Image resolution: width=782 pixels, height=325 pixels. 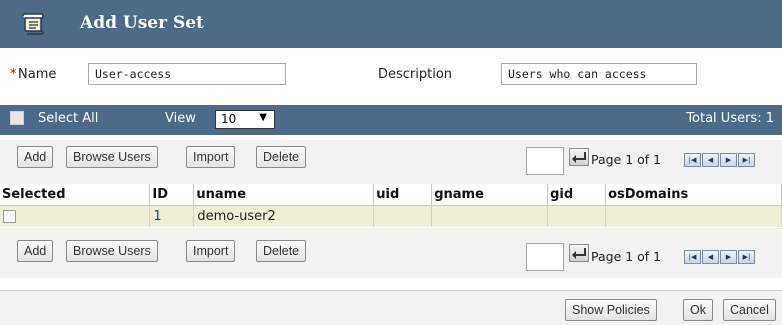 What do you see at coordinates (17, 118) in the screenshot?
I see `select-all-checkbox` at bounding box center [17, 118].